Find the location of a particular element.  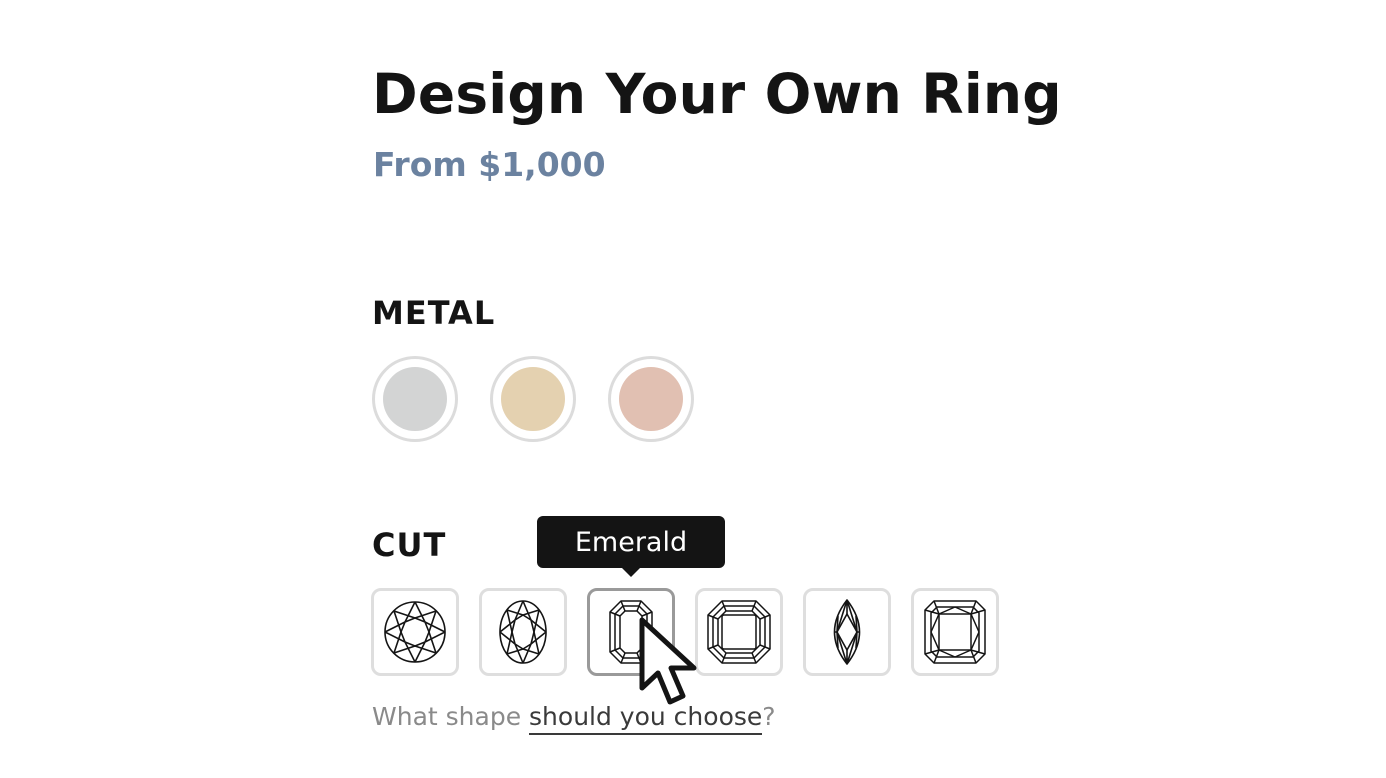

help-suffix: ? is located at coordinates (769, 716).